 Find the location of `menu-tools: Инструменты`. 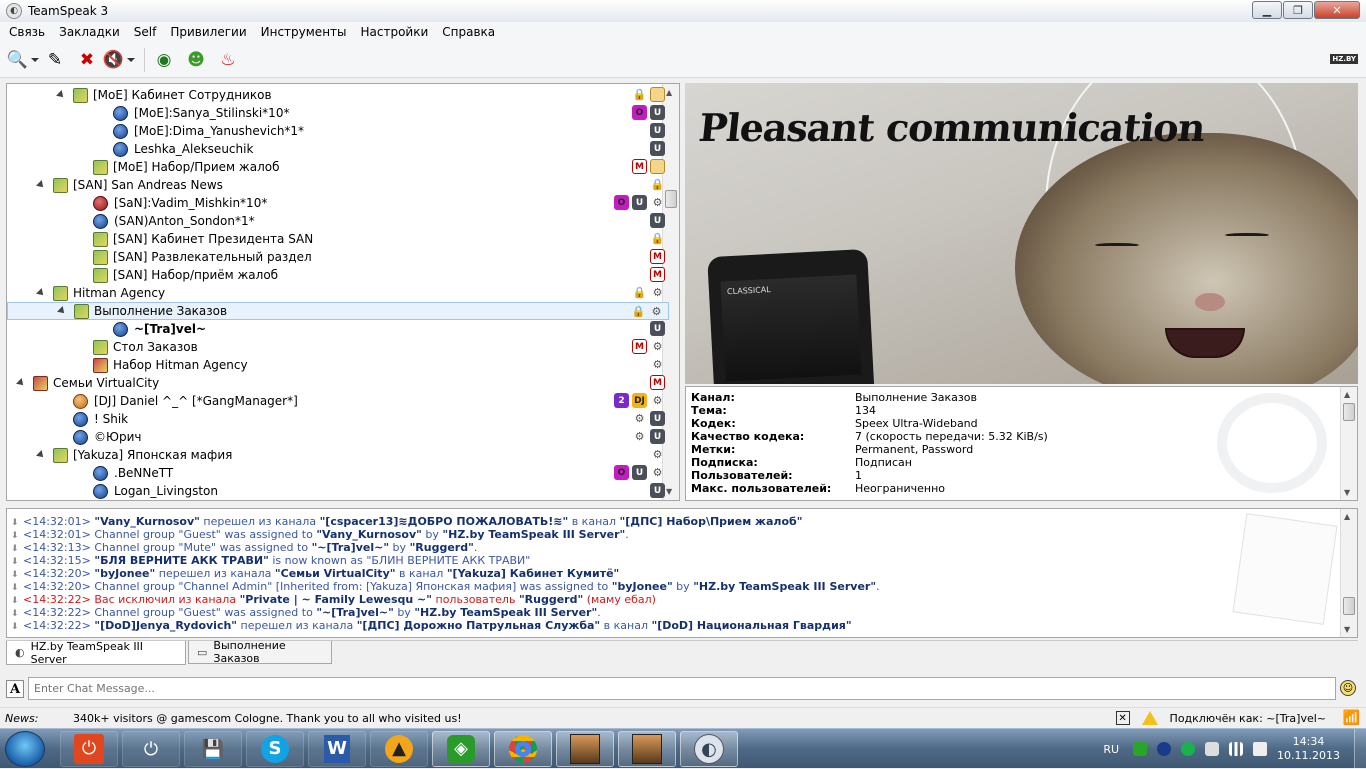

menu-tools: Инструменты is located at coordinates (304, 32).